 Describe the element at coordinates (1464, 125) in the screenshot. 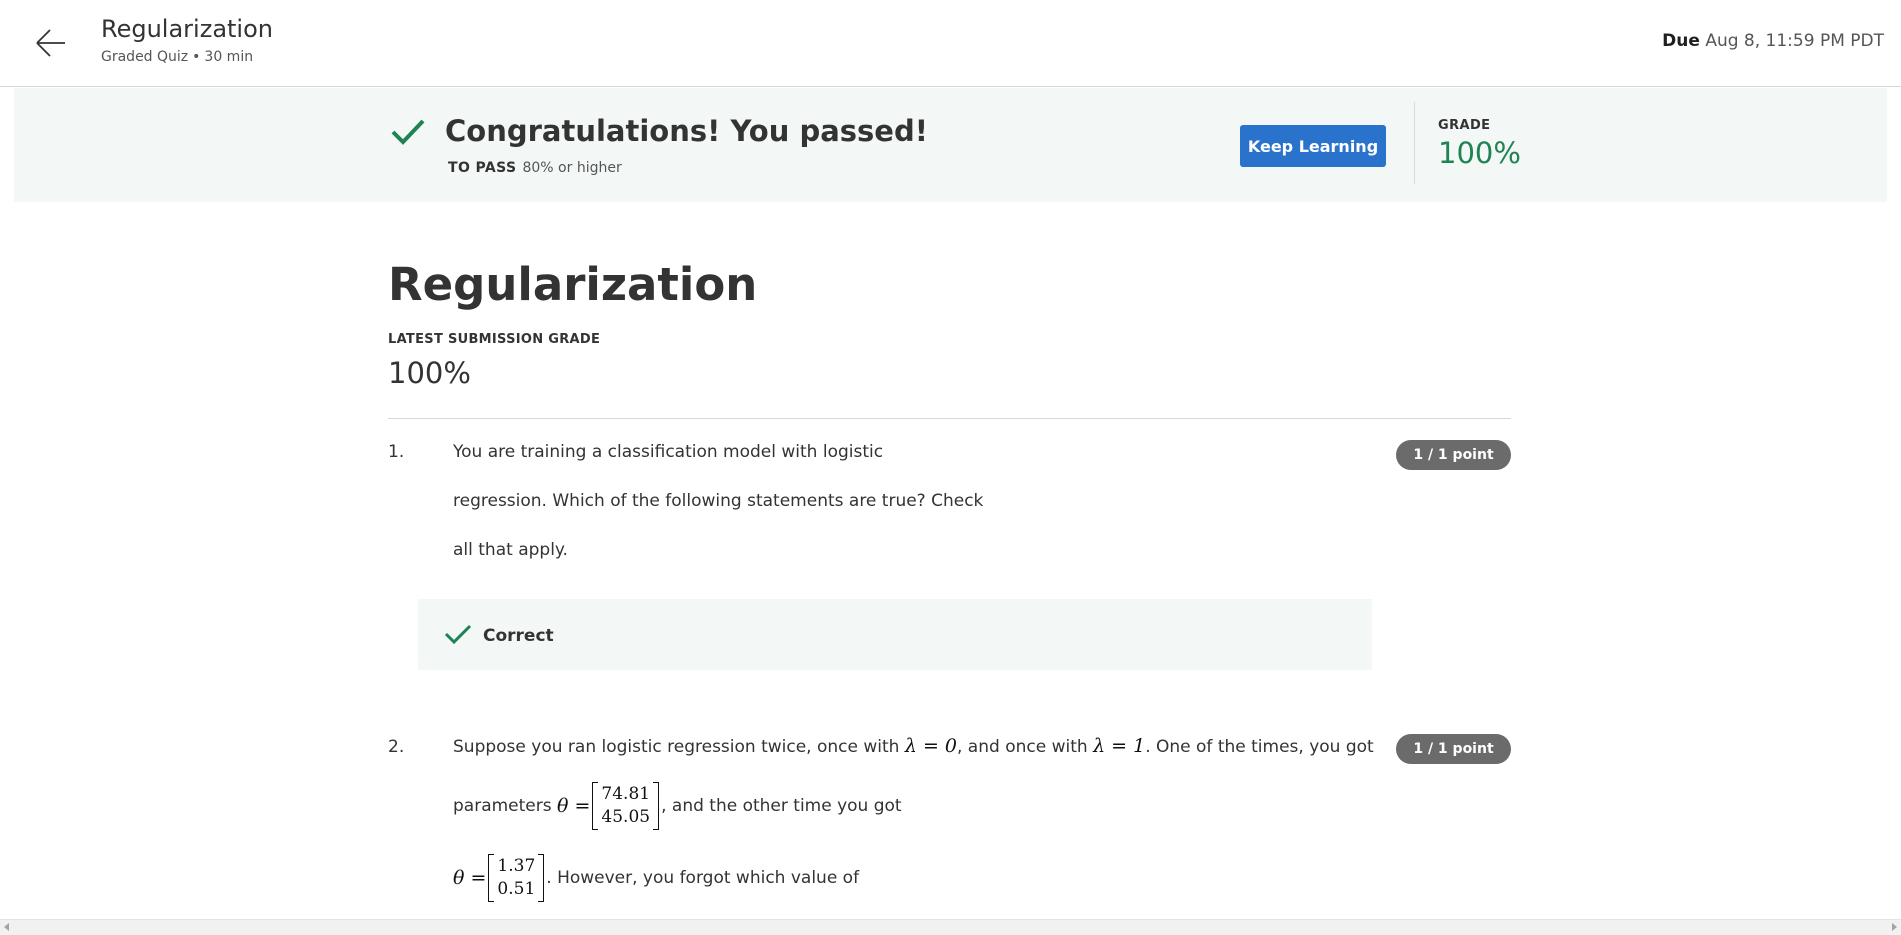

I see `grade-label: GRADE` at that location.